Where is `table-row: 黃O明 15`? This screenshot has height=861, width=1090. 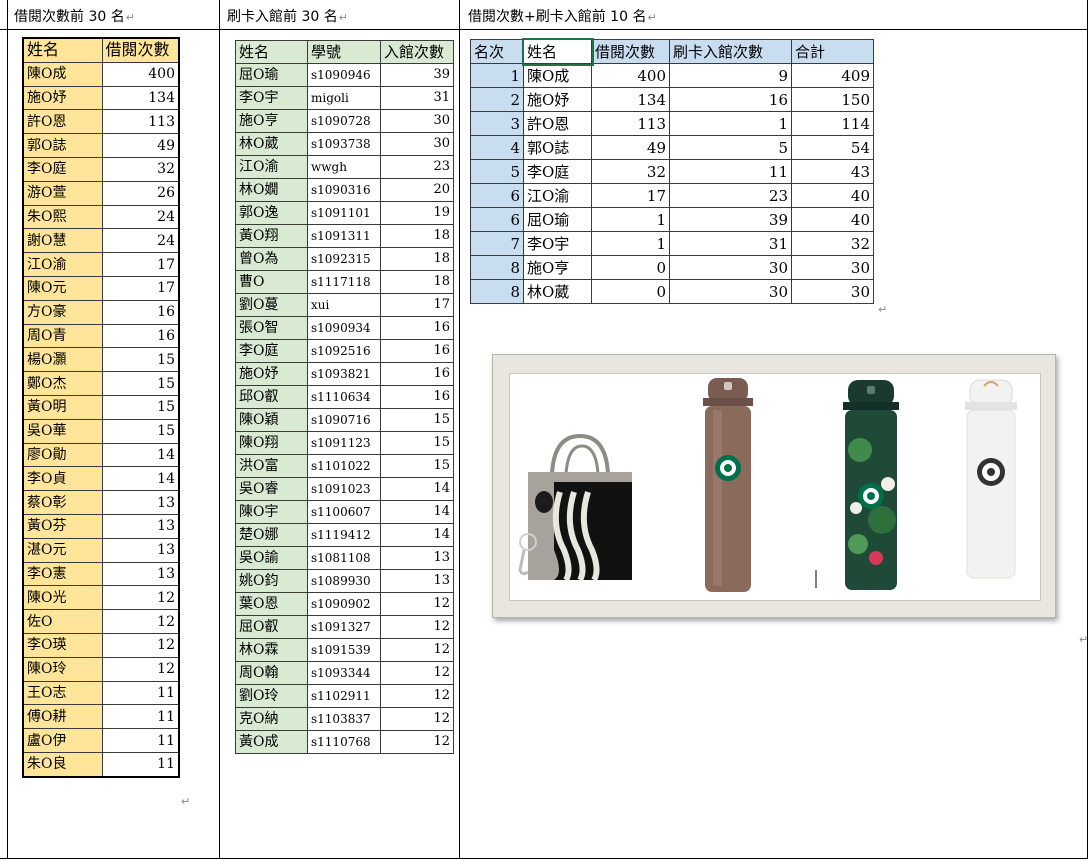
table-row: 黃O明 15 is located at coordinates (101, 407).